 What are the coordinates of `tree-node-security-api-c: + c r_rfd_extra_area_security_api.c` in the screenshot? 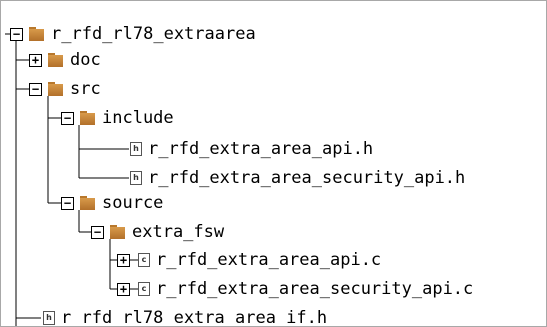 It's located at (295, 289).